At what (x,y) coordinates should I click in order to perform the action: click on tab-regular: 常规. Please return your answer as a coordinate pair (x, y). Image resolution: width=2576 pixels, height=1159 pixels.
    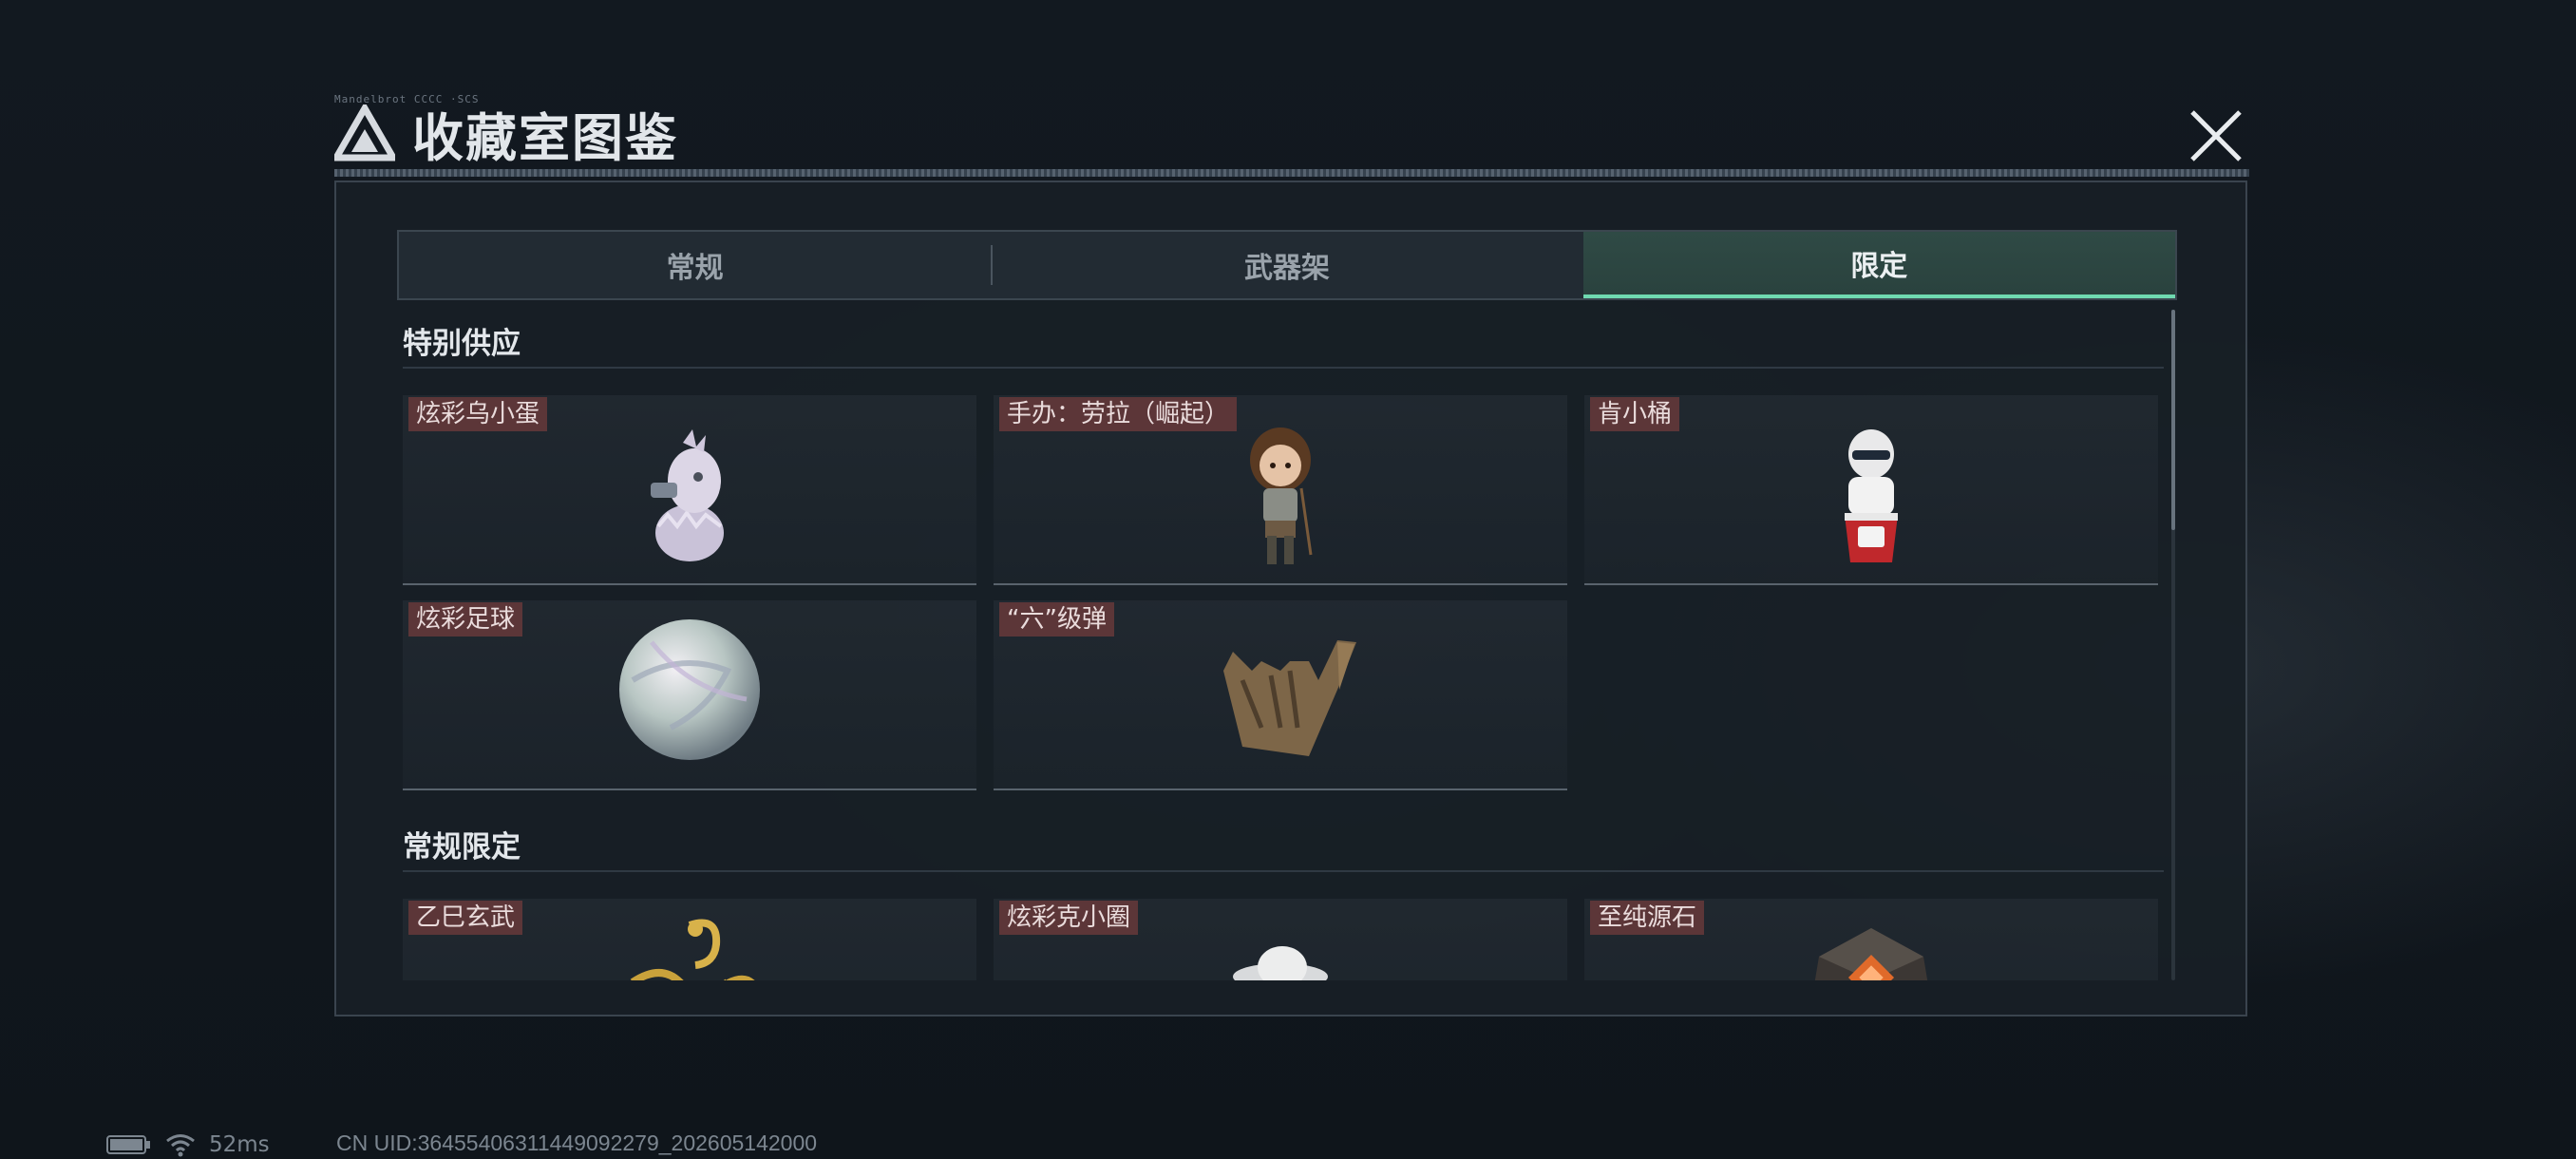
    Looking at the image, I should click on (695, 265).